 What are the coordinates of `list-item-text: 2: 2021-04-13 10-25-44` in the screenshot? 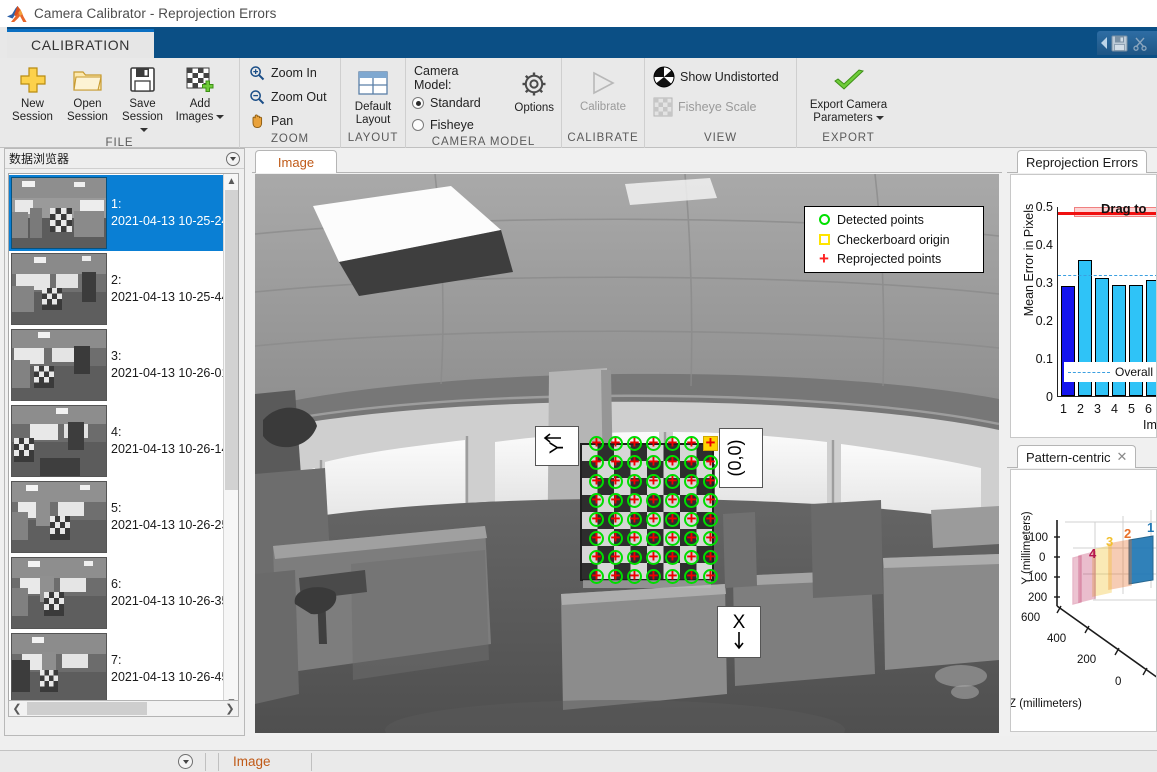 It's located at (167, 289).